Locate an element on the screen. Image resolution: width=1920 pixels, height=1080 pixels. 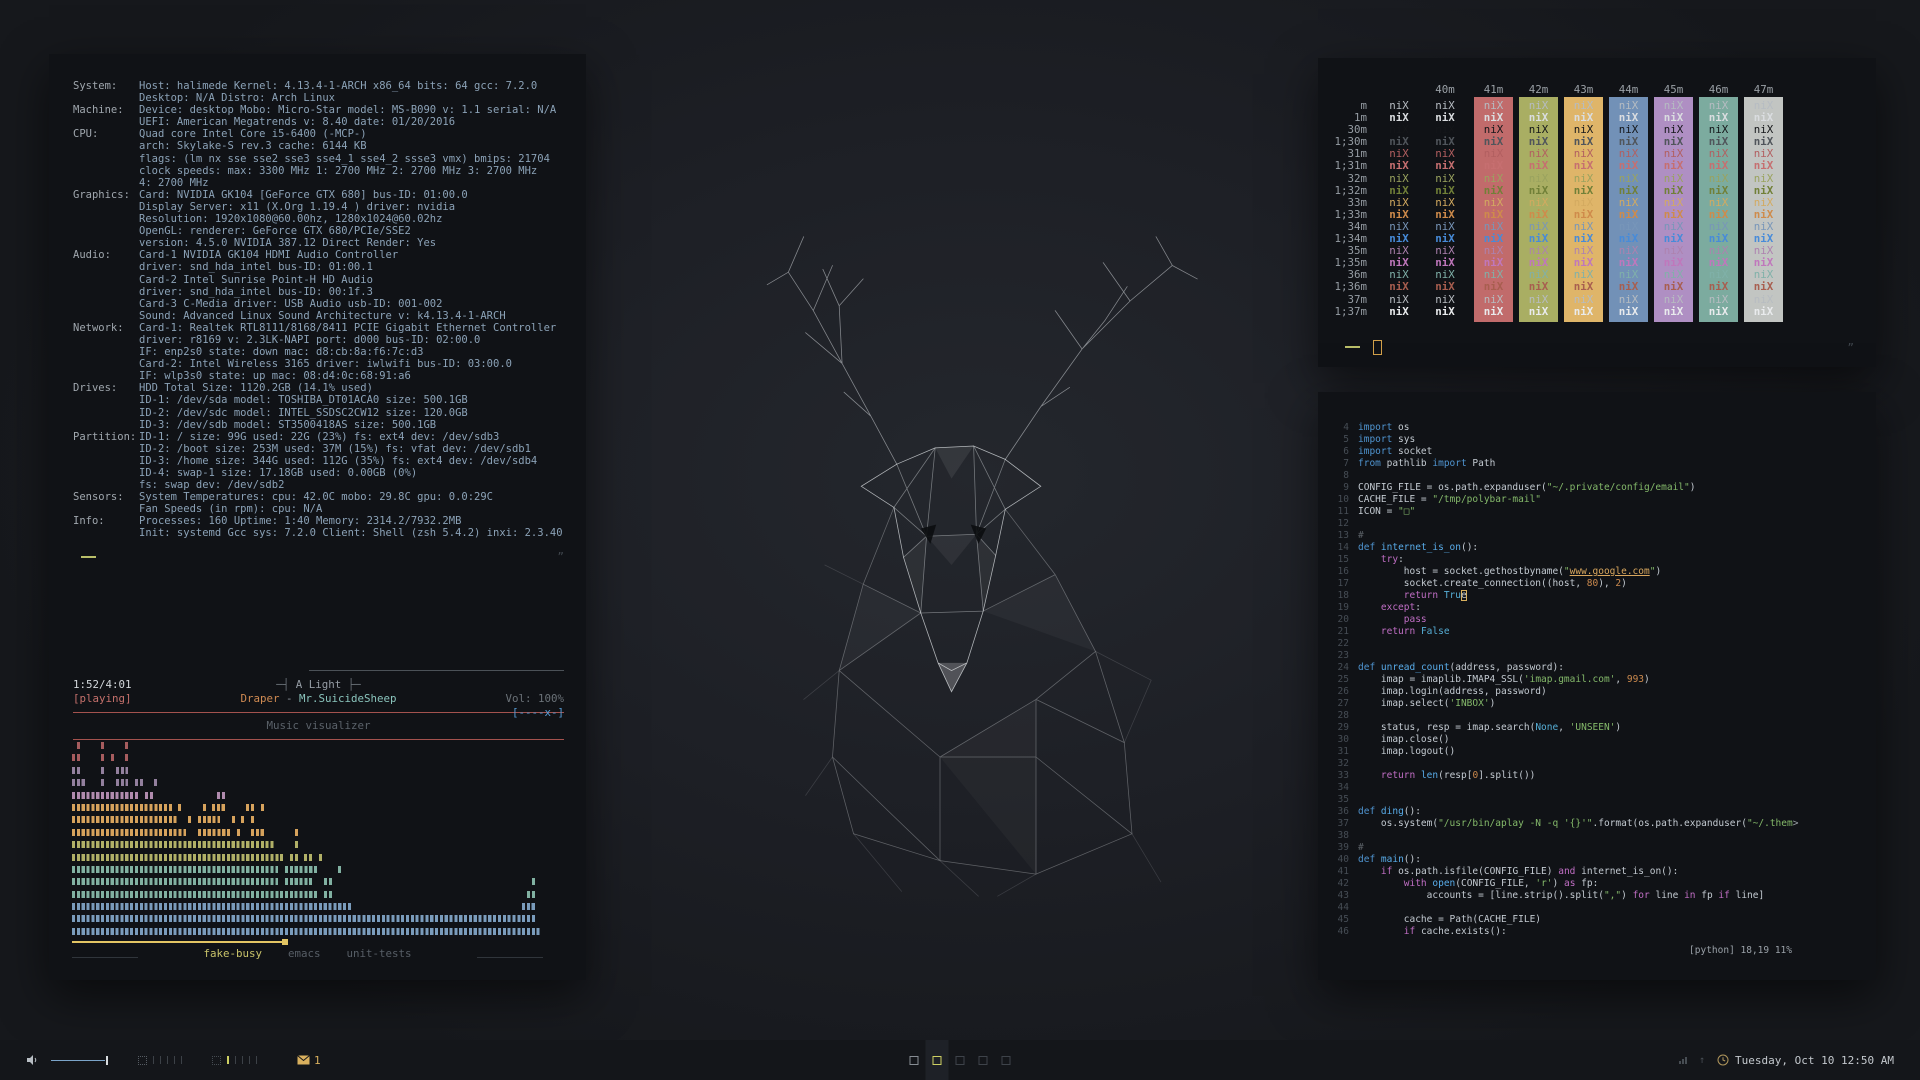
track-title: A Light is located at coordinates (318, 684).